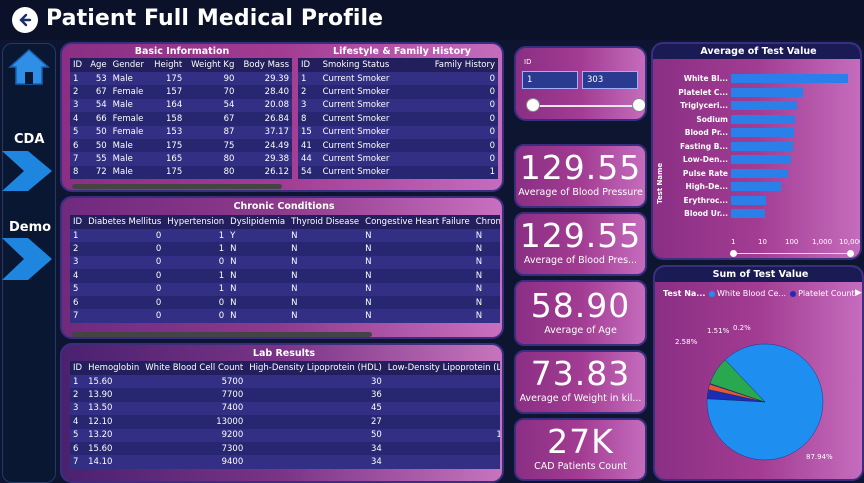  What do you see at coordinates (398, 159) in the screenshot?
I see `table-row: 44 Current Smoker 0` at bounding box center [398, 159].